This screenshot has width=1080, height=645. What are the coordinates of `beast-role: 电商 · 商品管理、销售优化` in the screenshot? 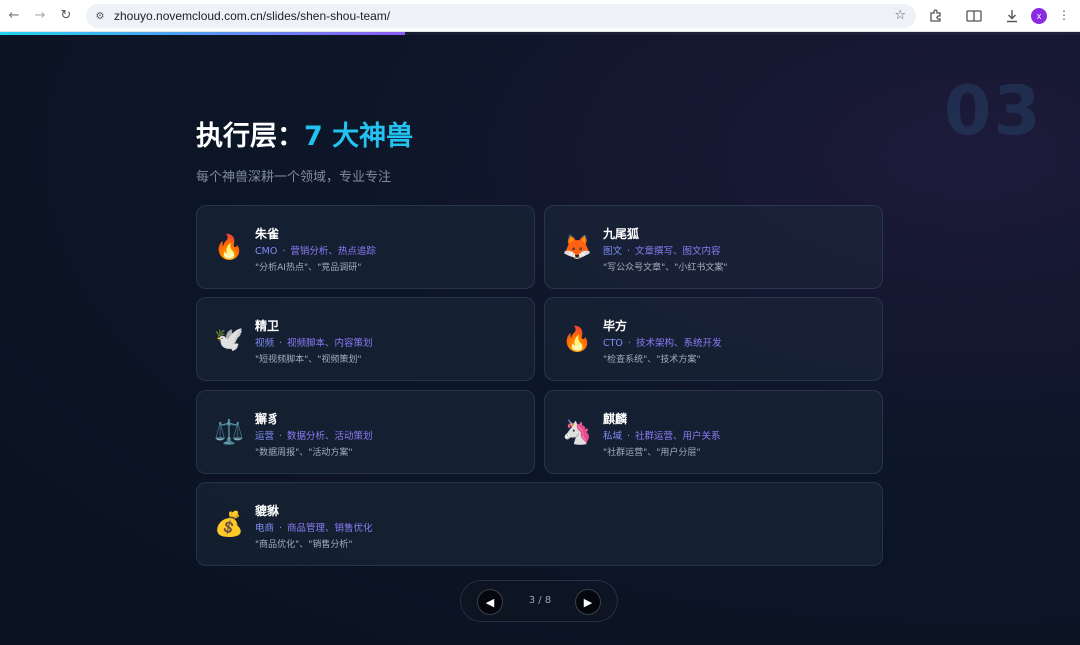 It's located at (314, 527).